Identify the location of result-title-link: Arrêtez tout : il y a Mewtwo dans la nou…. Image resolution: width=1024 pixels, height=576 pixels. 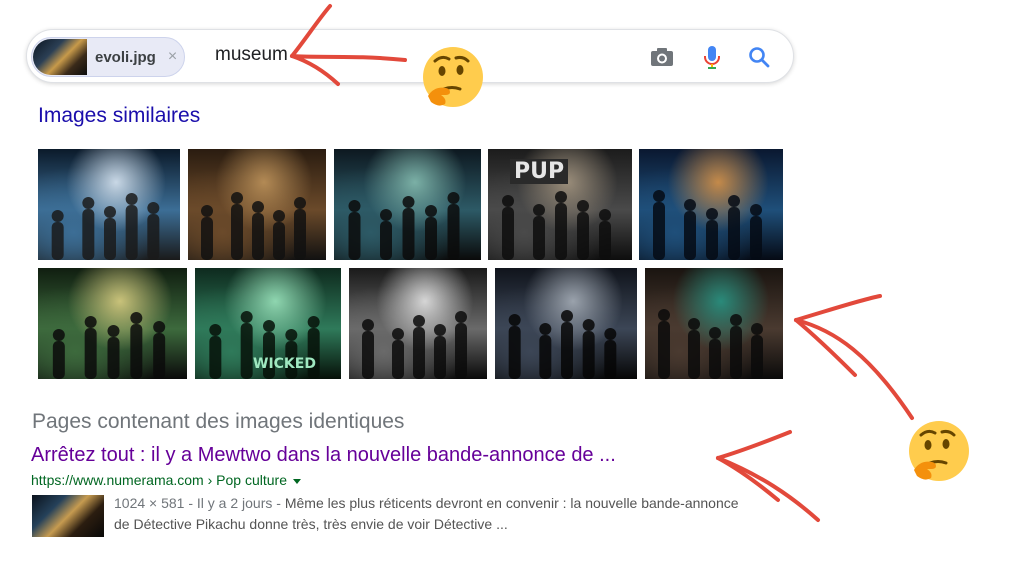
(323, 455).